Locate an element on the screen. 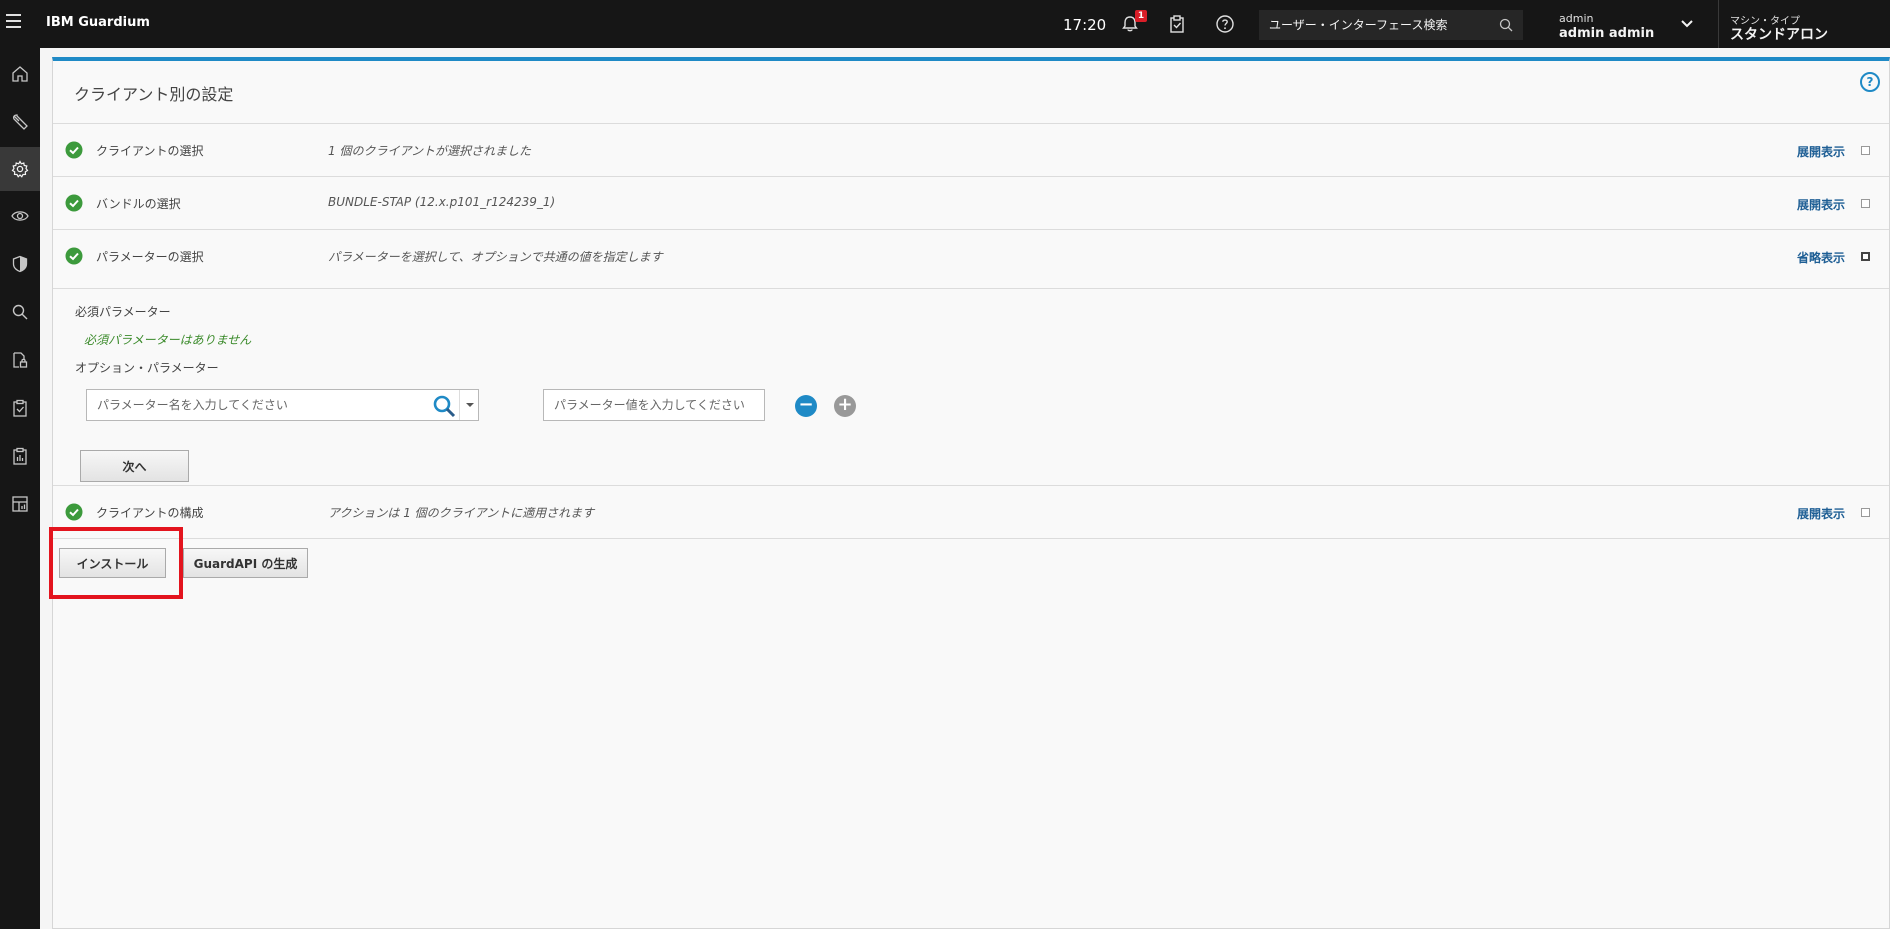 The image size is (1890, 929). generate-guardapi-button: GuardAPI の生成 is located at coordinates (245, 563).